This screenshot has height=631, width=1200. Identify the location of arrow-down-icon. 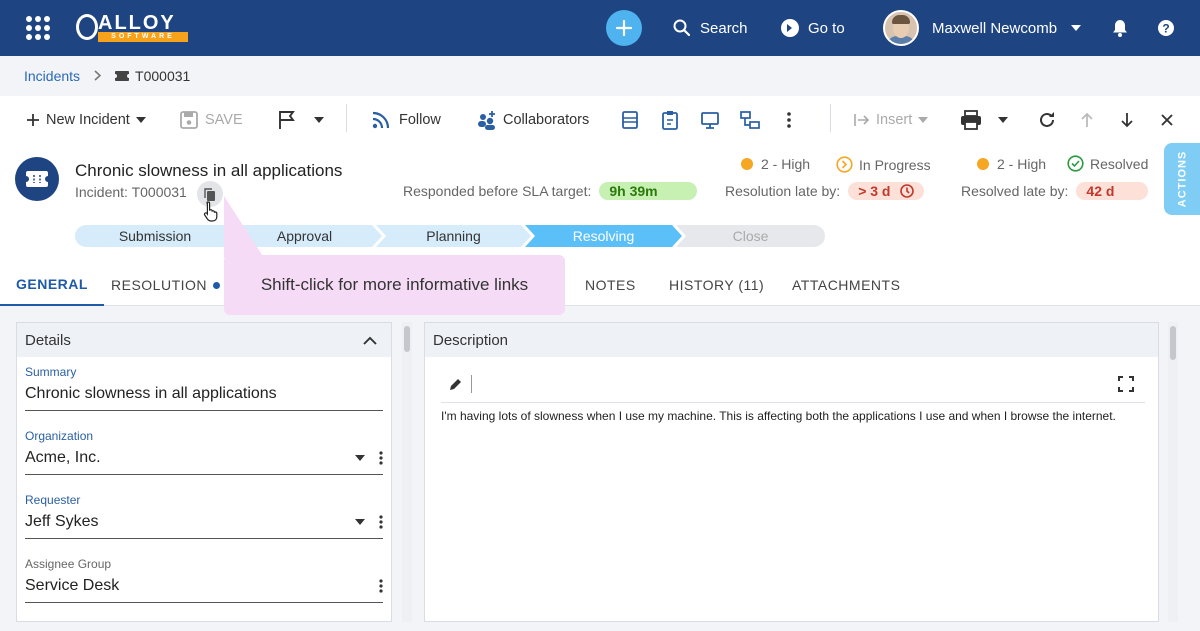
(1127, 120).